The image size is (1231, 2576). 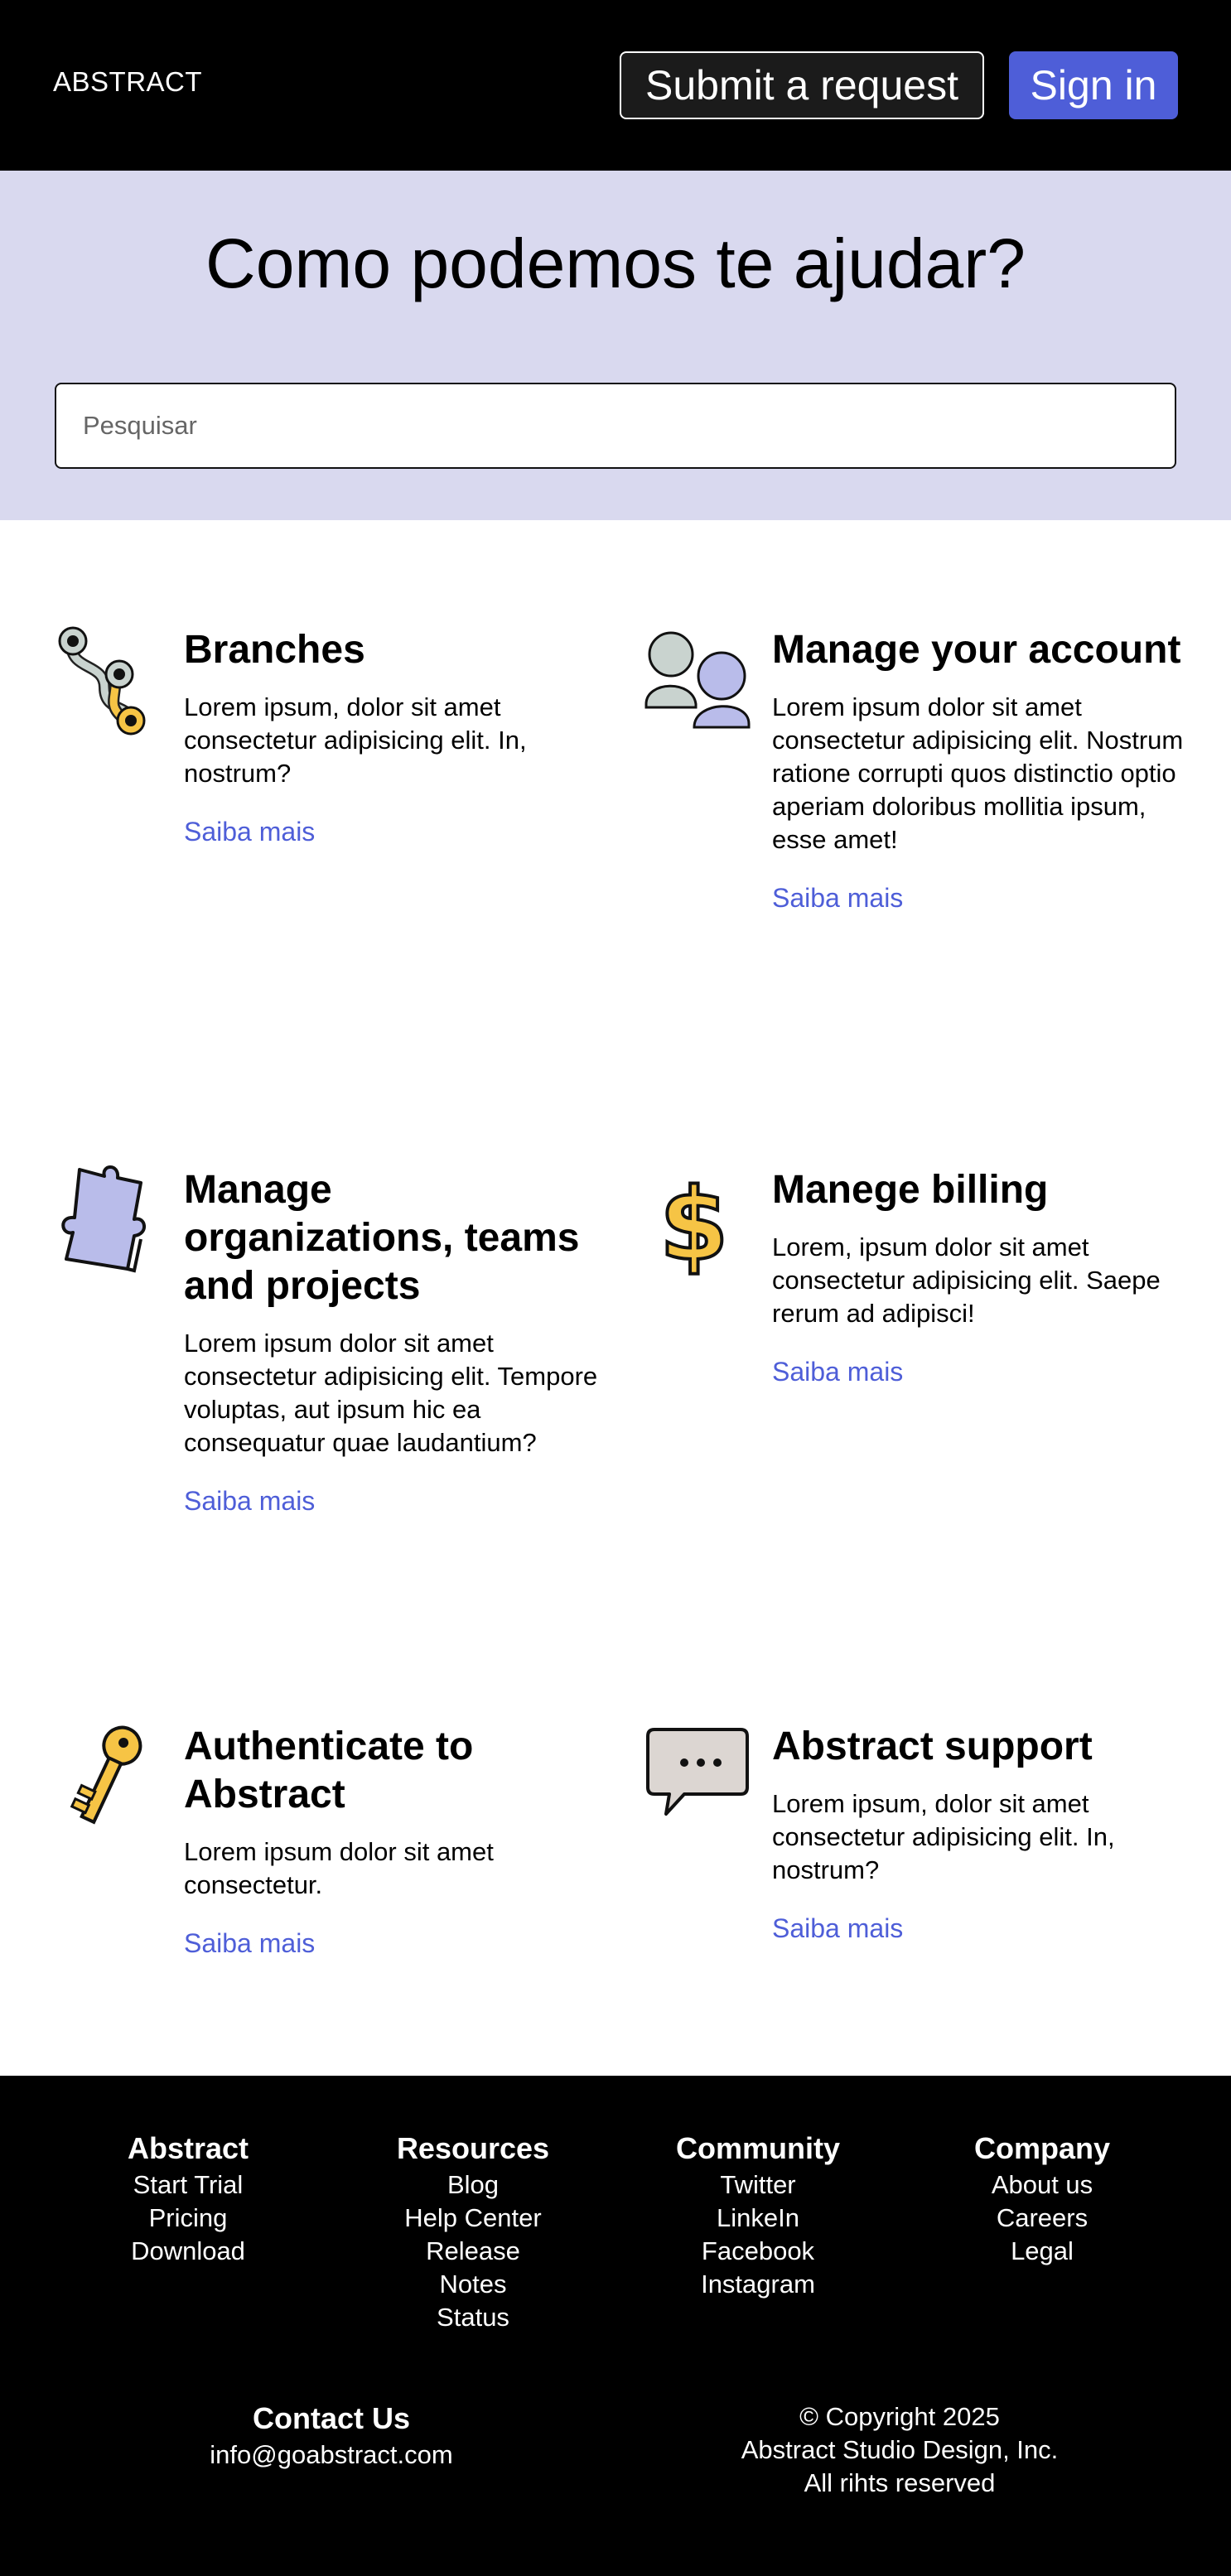 I want to click on footer-link-notes: Notes, so click(x=473, y=2285).